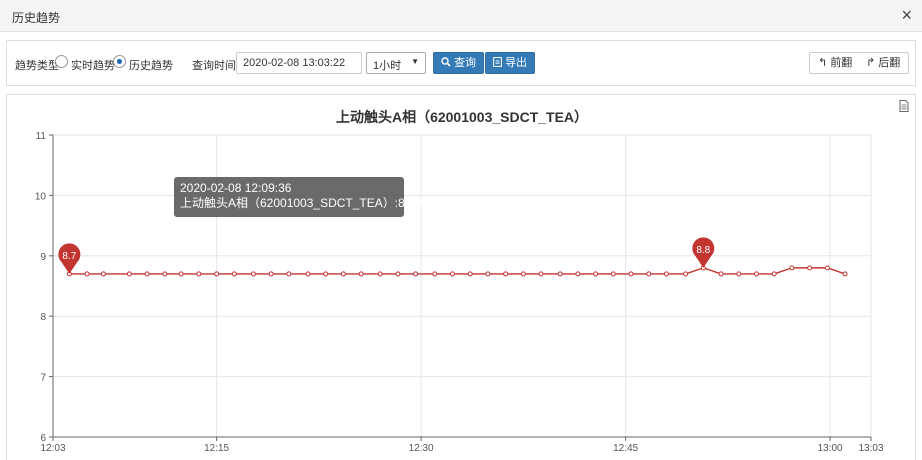  Describe the element at coordinates (870, 448) in the screenshot. I see `x-tick-label: 13:03` at that location.